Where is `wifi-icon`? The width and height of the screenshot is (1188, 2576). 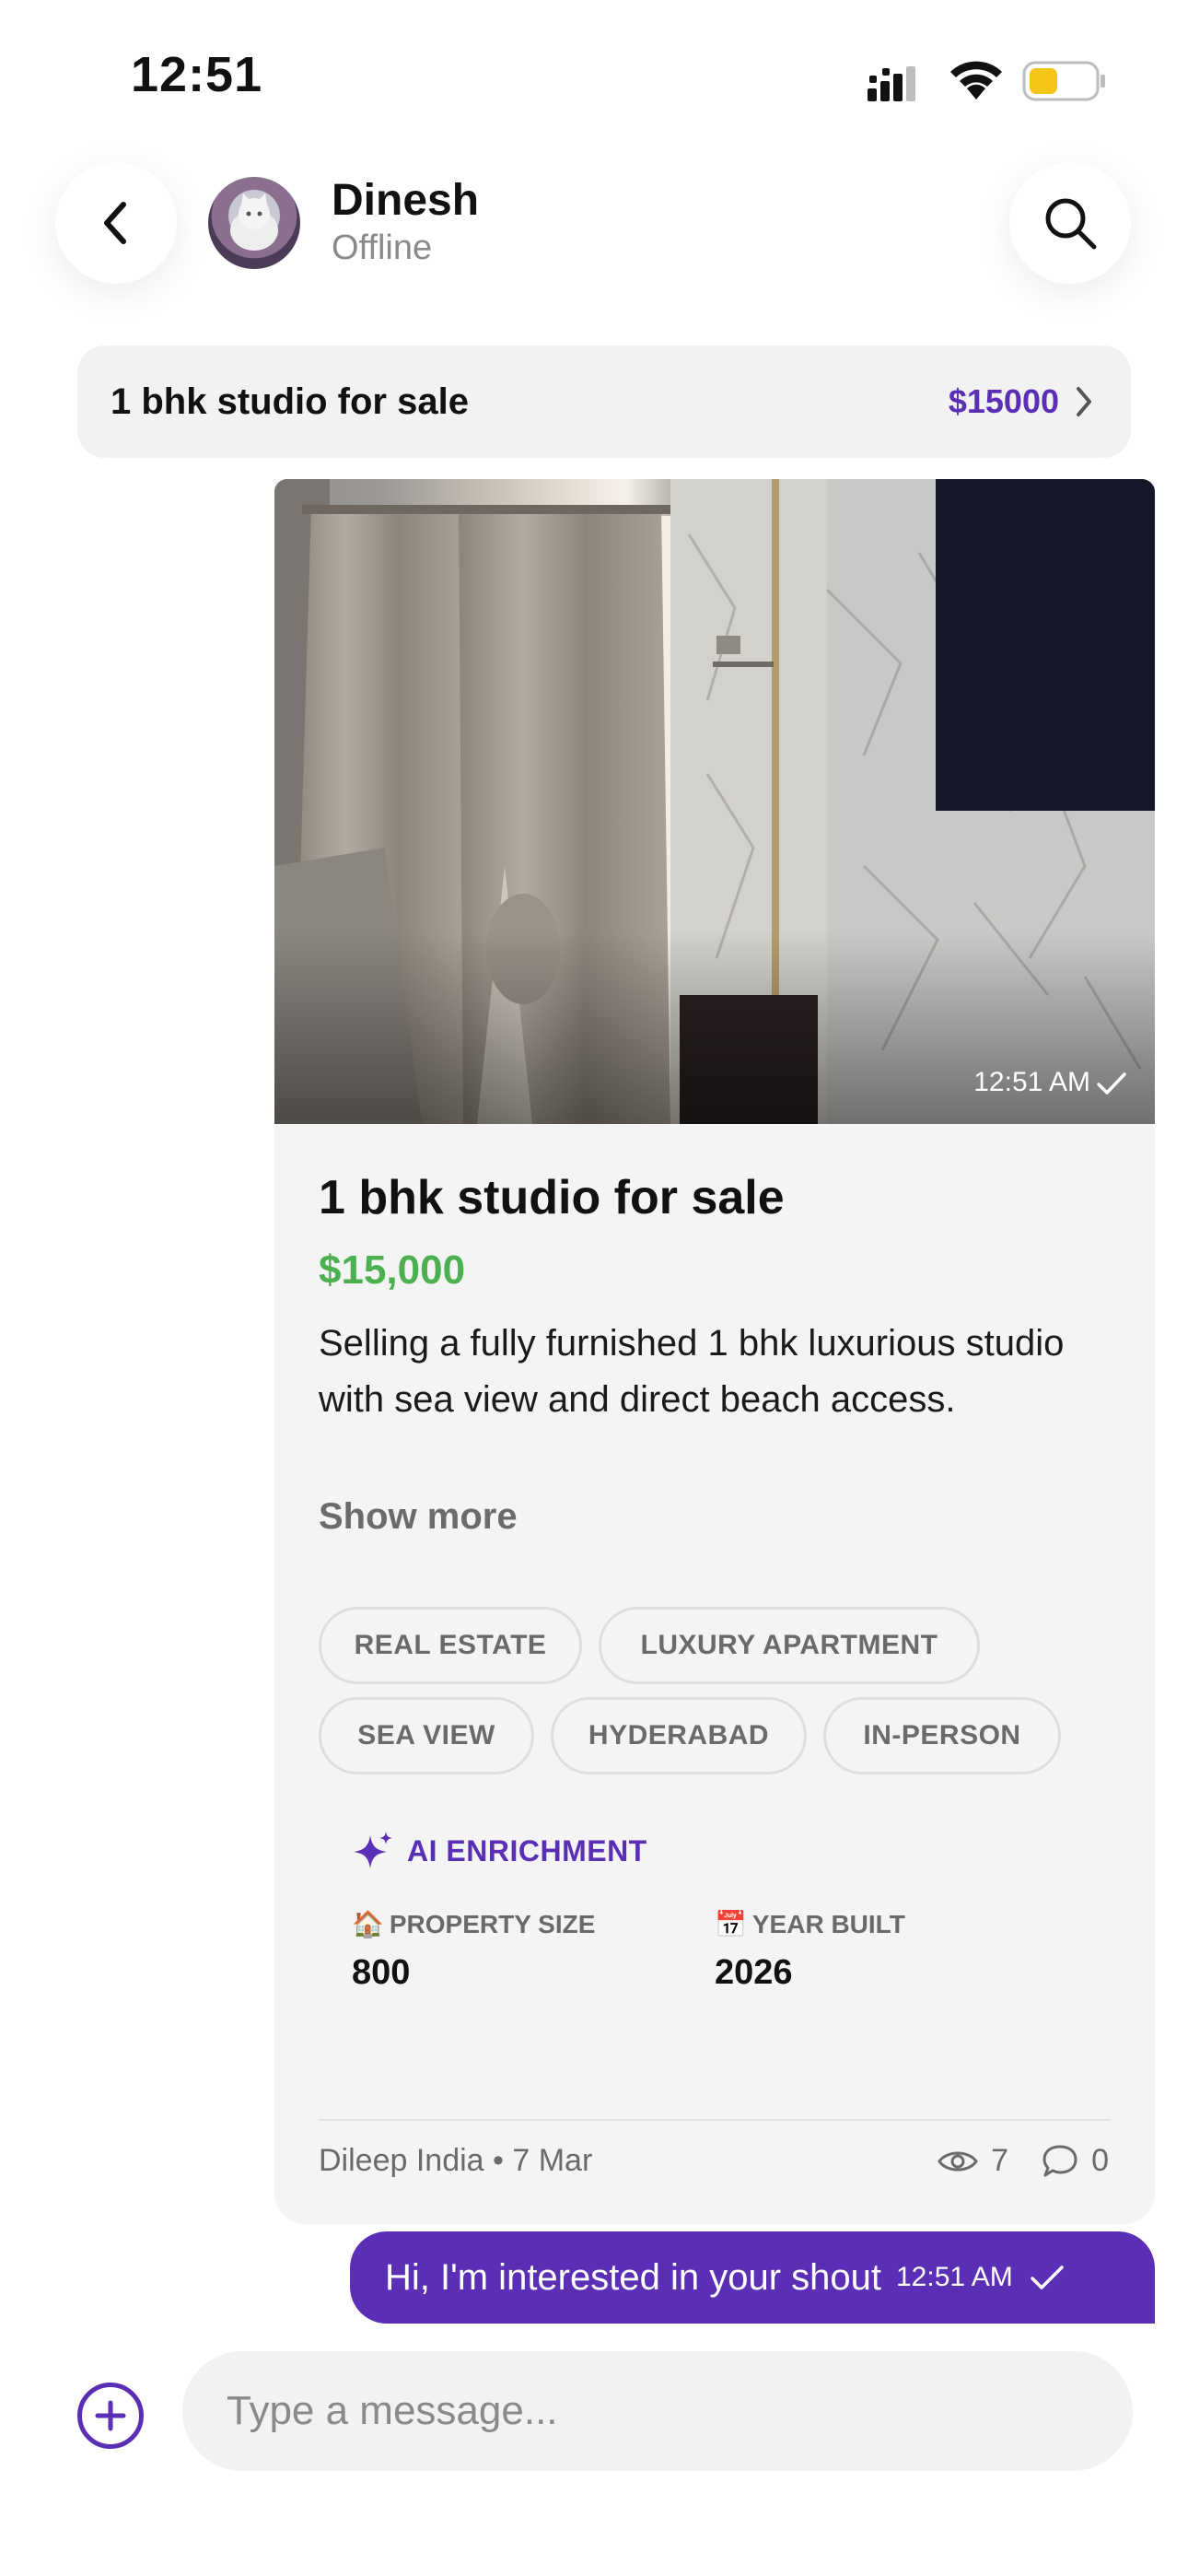 wifi-icon is located at coordinates (976, 80).